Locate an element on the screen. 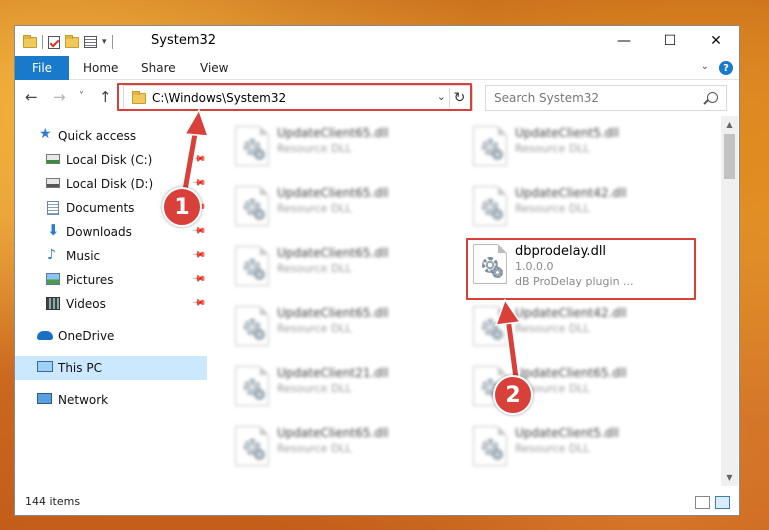 The width and height of the screenshot is (769, 530). back-button: ← is located at coordinates (31, 97).